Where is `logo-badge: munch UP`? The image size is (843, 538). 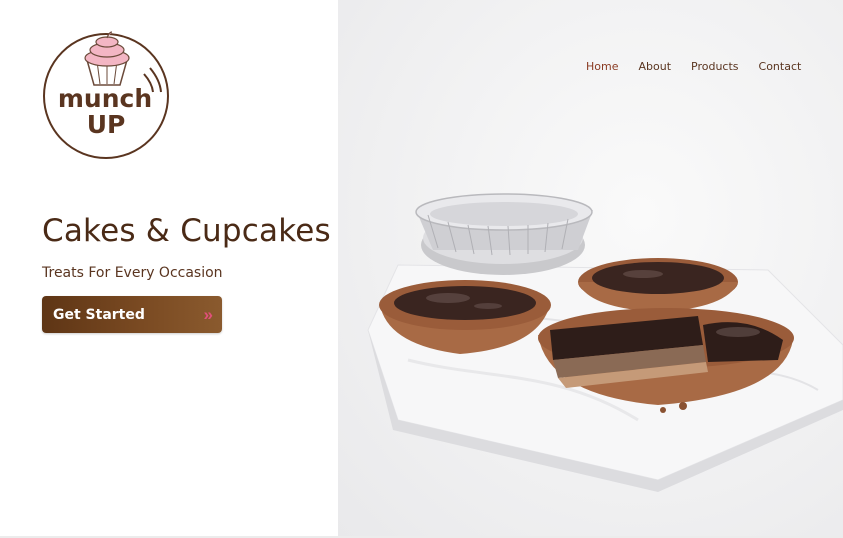
logo-badge: munch UP is located at coordinates (106, 95).